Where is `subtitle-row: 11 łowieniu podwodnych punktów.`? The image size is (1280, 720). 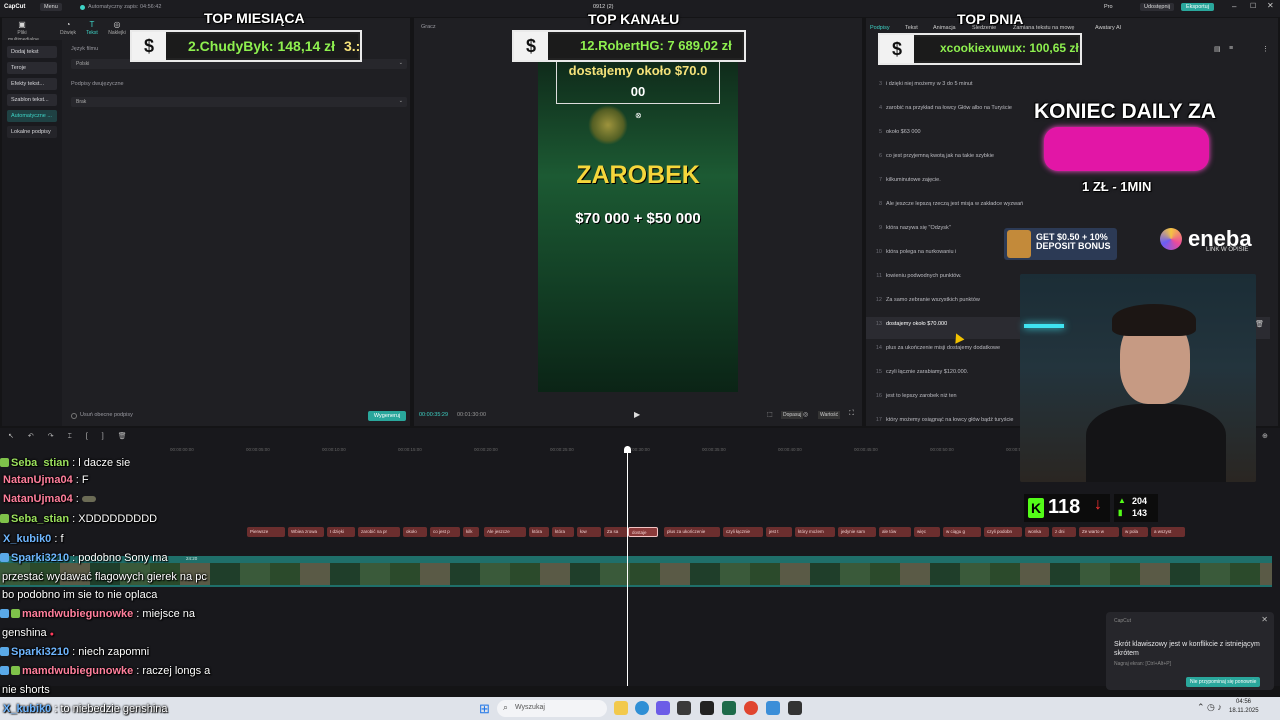
subtitle-row: 11 łowieniu podwodnych punktów. is located at coordinates (941, 280).